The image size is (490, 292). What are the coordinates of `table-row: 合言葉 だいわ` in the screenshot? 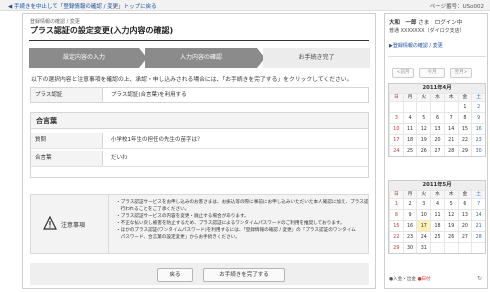 It's located at (199, 159).